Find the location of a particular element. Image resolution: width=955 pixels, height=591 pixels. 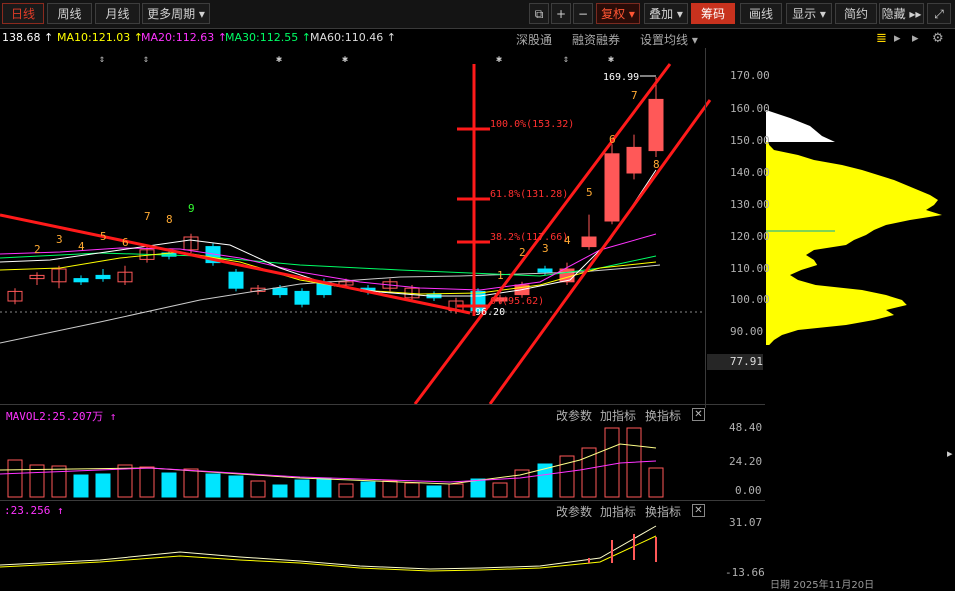

fib-level-label: 61.8%(131.28) is located at coordinates (529, 194).